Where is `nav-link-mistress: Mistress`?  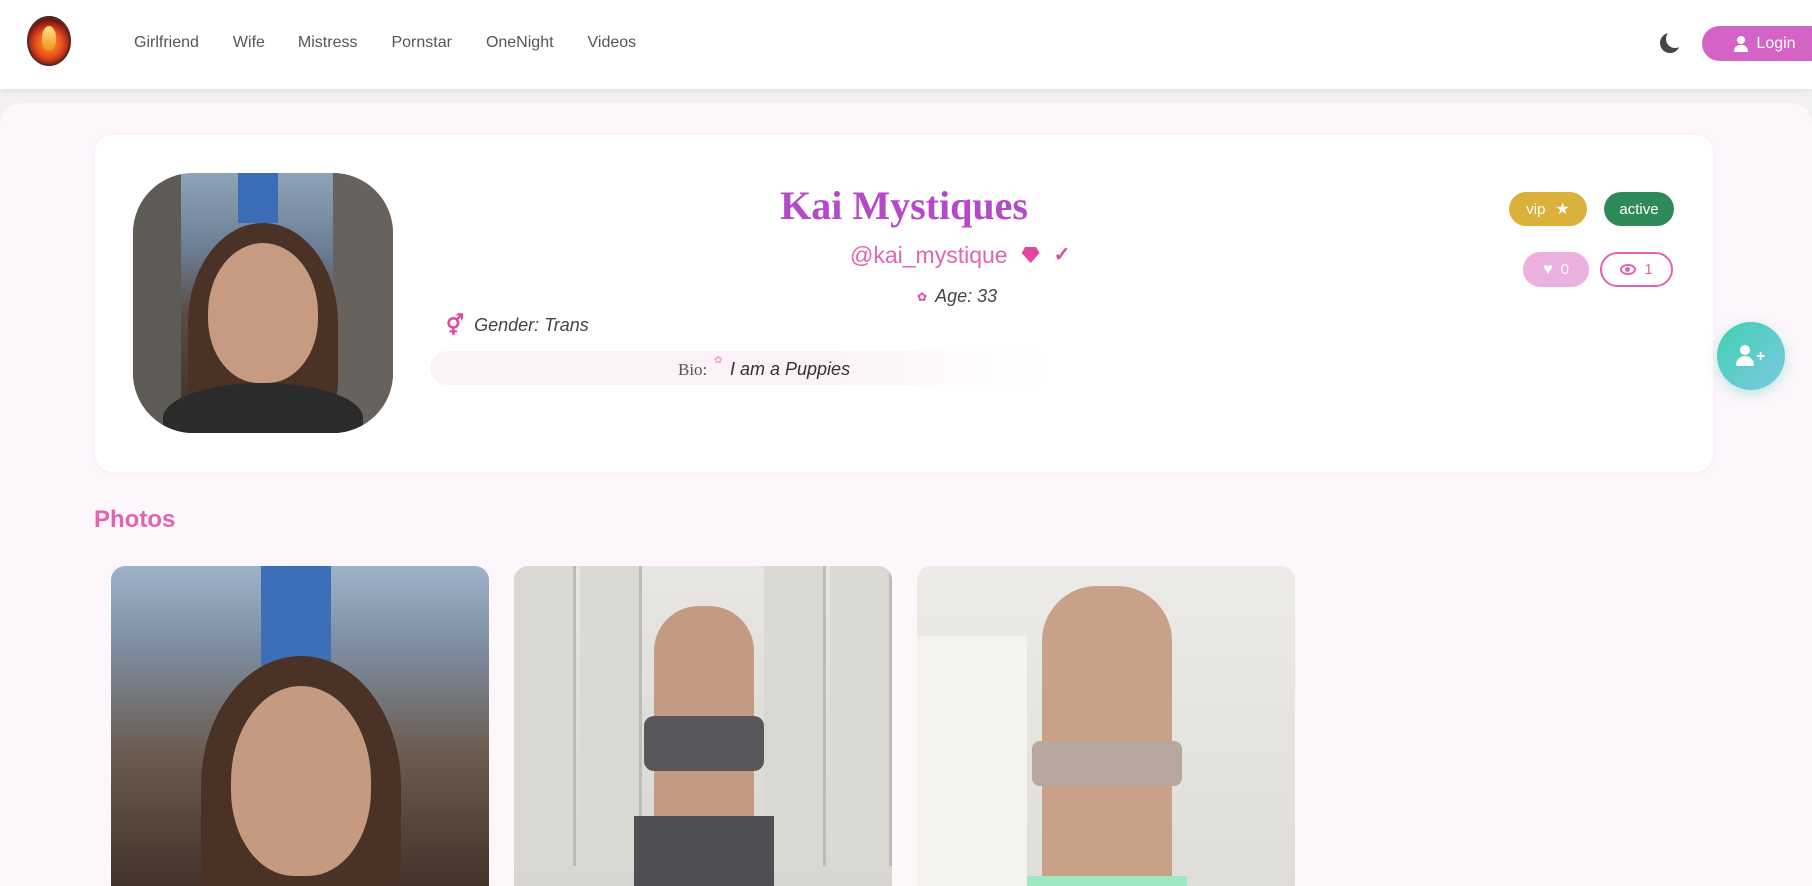
nav-link-mistress: Mistress is located at coordinates (328, 43).